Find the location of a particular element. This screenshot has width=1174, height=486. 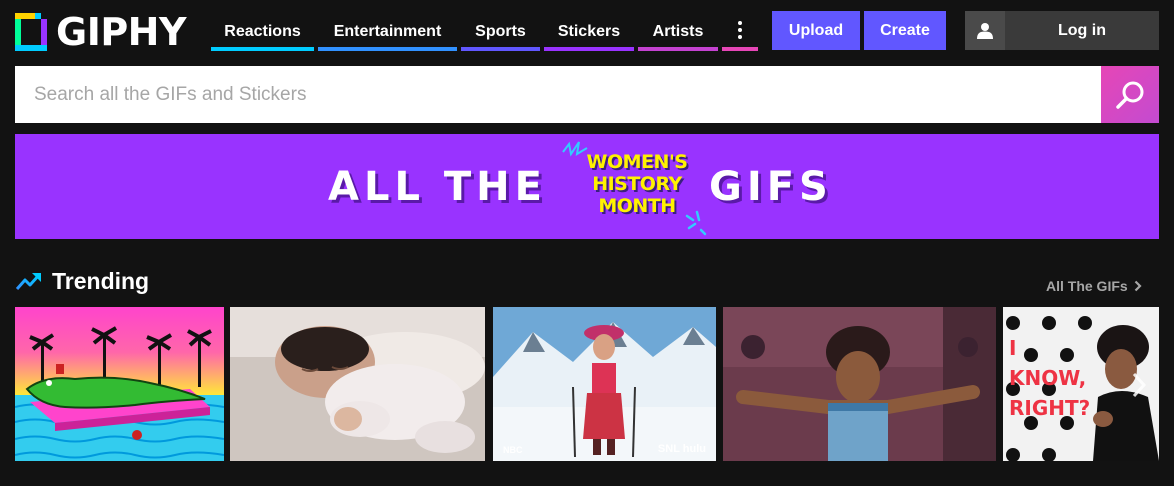

nav-more-button is located at coordinates (740, 31).